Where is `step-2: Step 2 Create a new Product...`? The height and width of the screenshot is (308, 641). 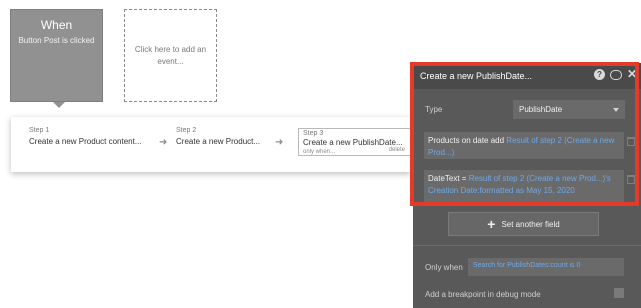
step-2: Step 2 Create a new Product... is located at coordinates (218, 136).